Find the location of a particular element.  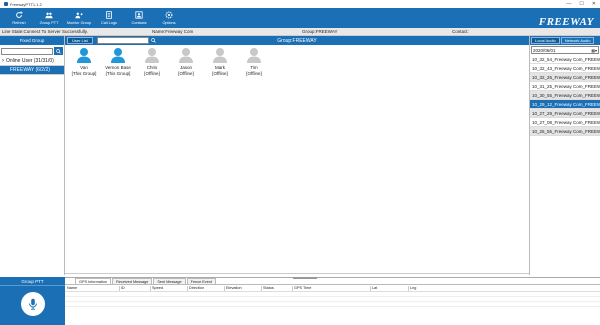

contacts-label: Contacts is located at coordinates (139, 23).